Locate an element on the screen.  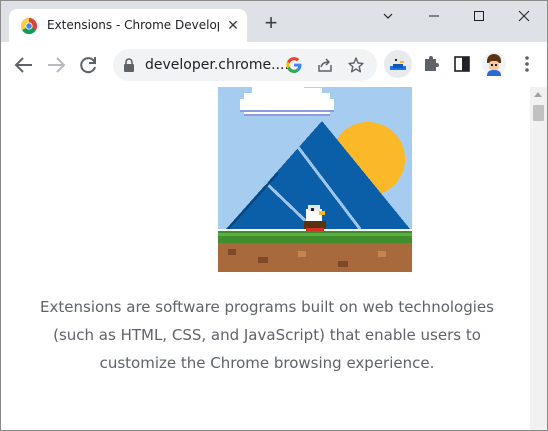
chrome-logo-icon is located at coordinates (29, 26).